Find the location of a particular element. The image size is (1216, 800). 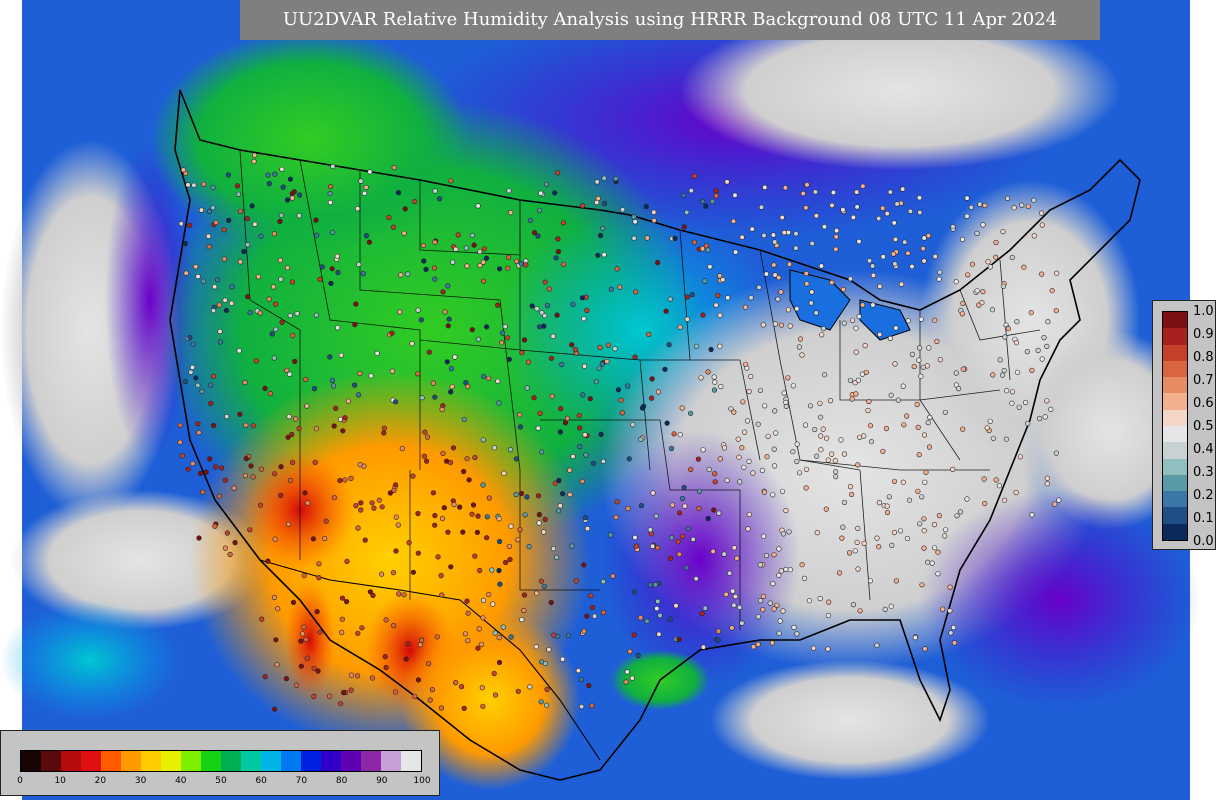

analysis-colorbar-tick: 20 is located at coordinates (100, 781).